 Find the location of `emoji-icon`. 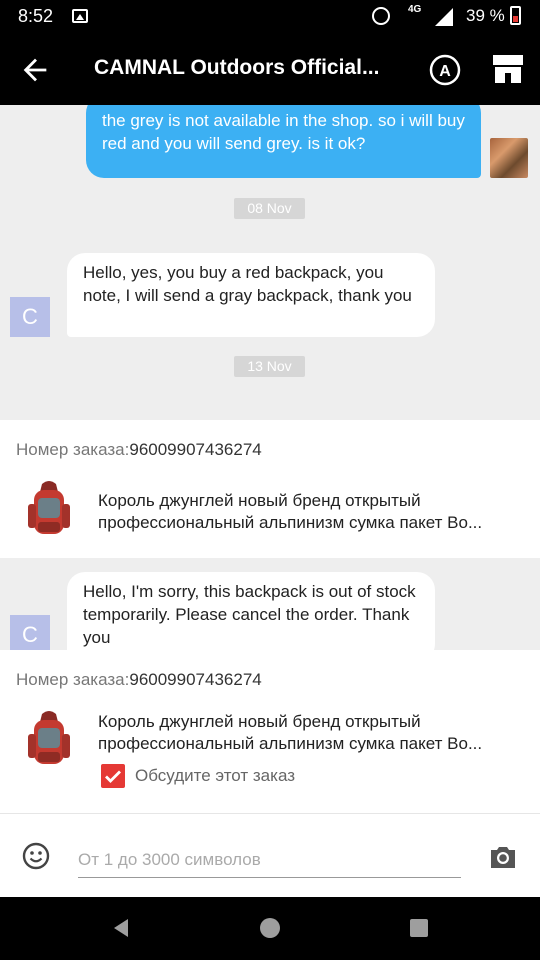

emoji-icon is located at coordinates (36, 856).